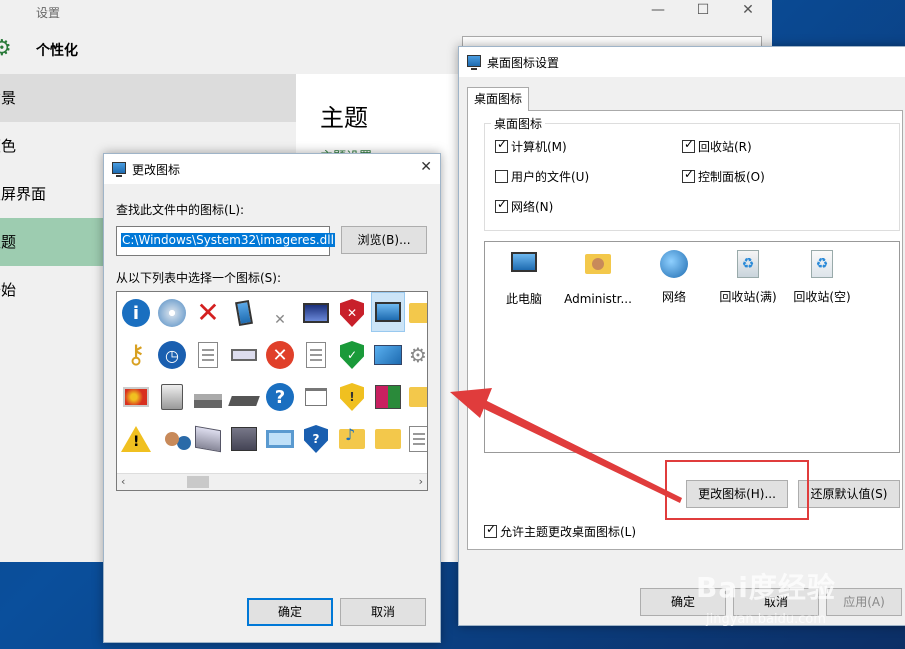  I want to click on info-icon: i, so click(136, 313).